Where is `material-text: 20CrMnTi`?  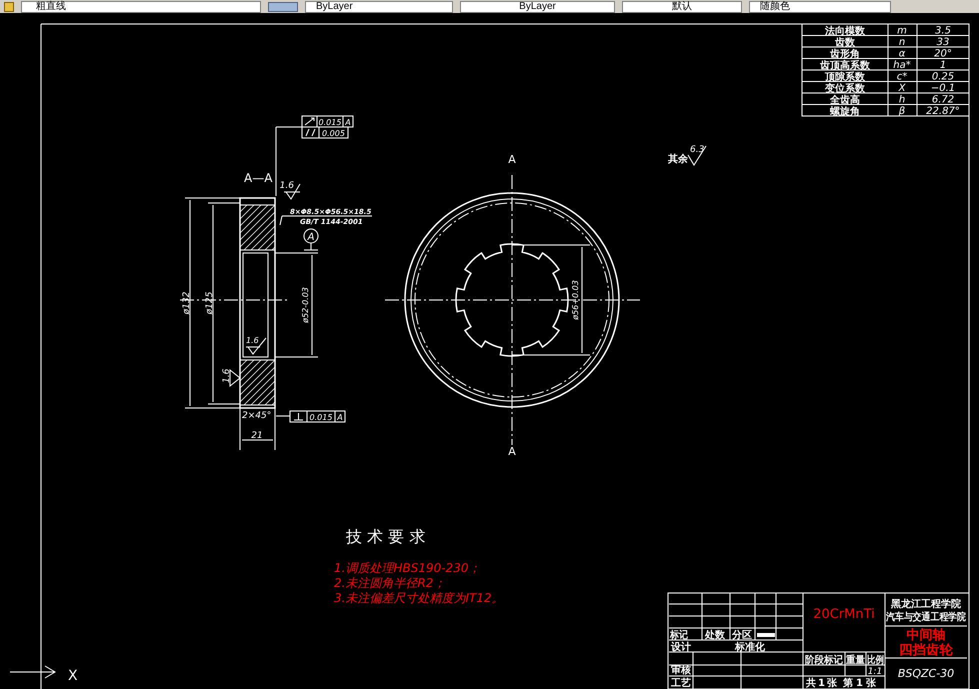
material-text: 20CrMnTi is located at coordinates (844, 614).